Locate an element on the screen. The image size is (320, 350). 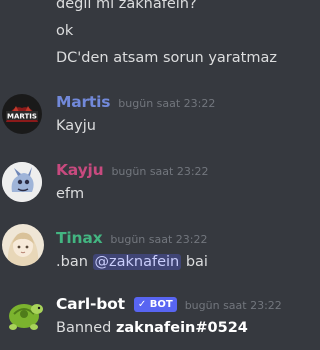
username: Tinax is located at coordinates (79, 238).